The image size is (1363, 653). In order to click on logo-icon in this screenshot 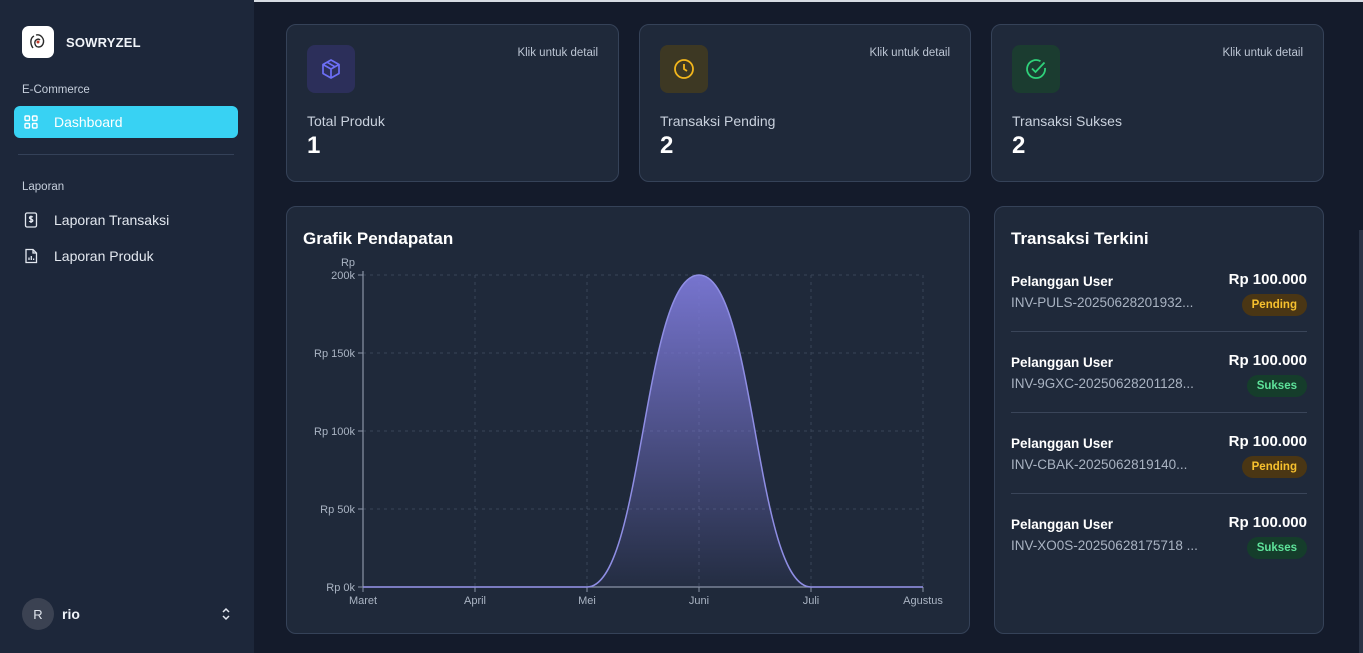, I will do `click(38, 42)`.